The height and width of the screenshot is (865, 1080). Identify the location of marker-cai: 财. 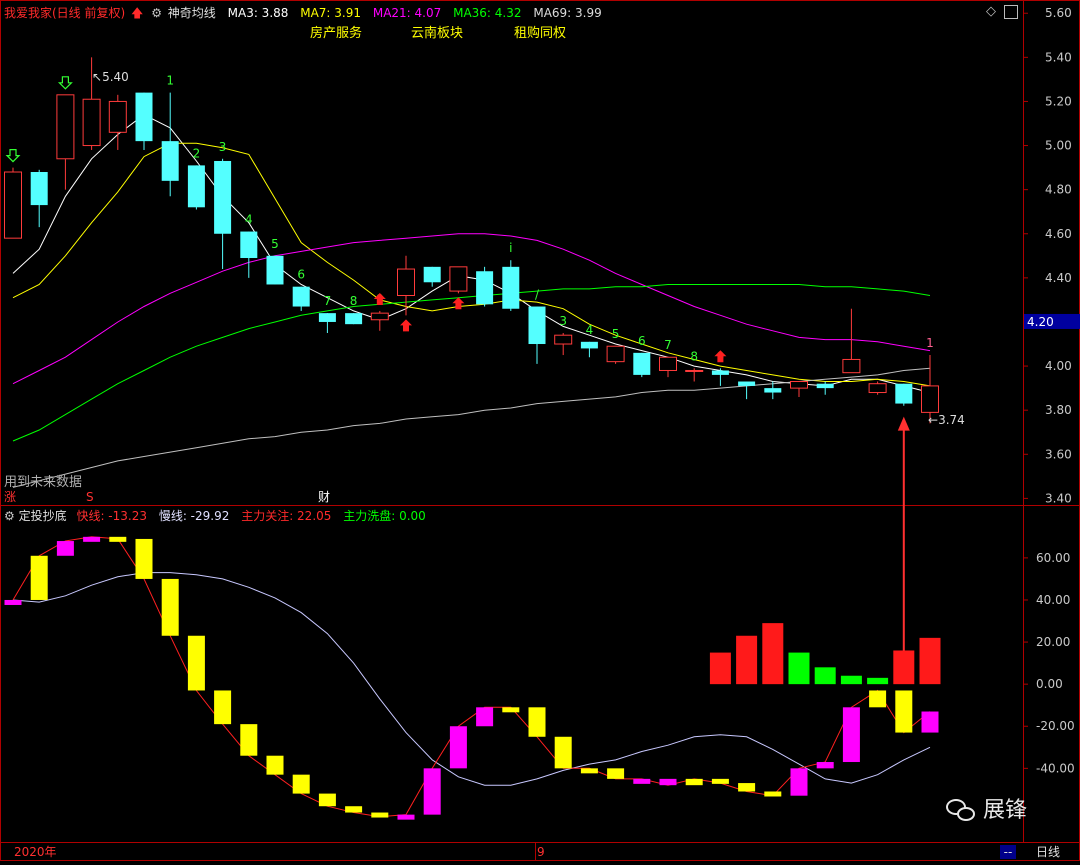
(324, 497).